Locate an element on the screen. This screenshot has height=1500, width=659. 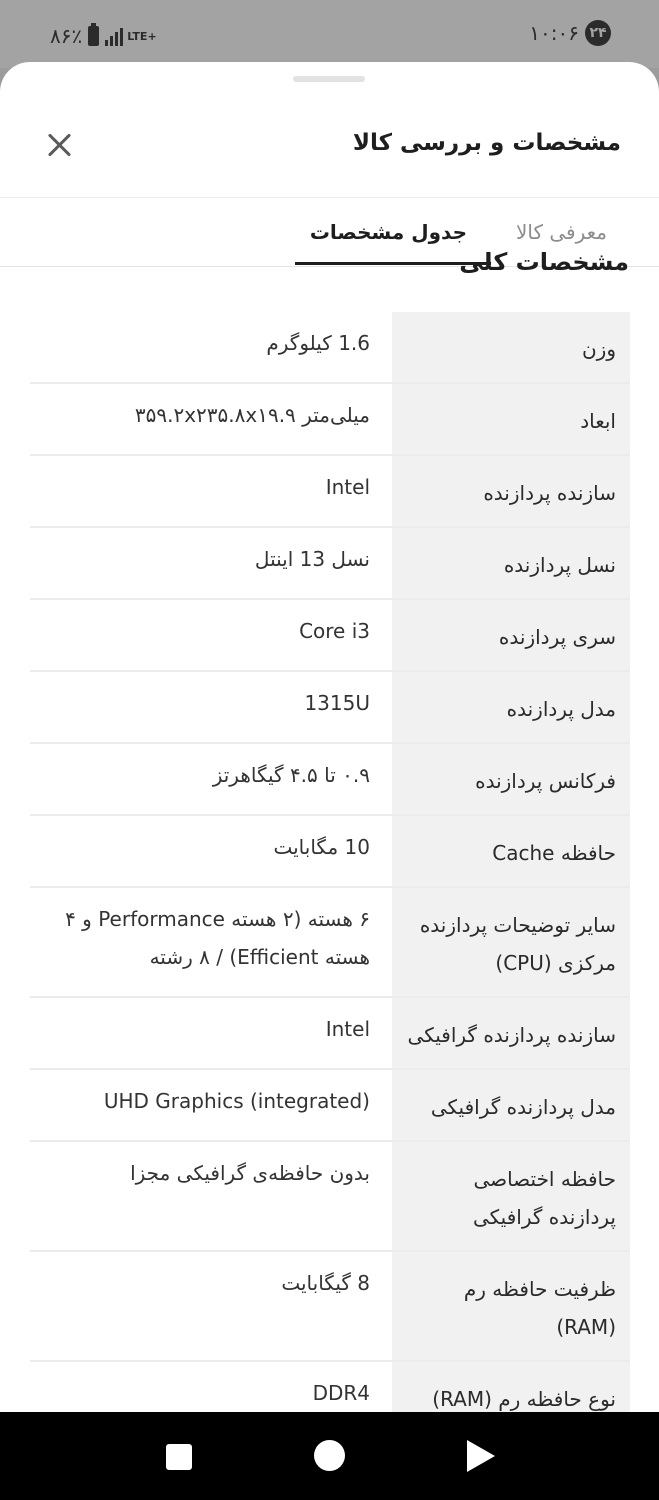
spec-row: حافظه Cache 10 مگابایت is located at coordinates (330, 852).